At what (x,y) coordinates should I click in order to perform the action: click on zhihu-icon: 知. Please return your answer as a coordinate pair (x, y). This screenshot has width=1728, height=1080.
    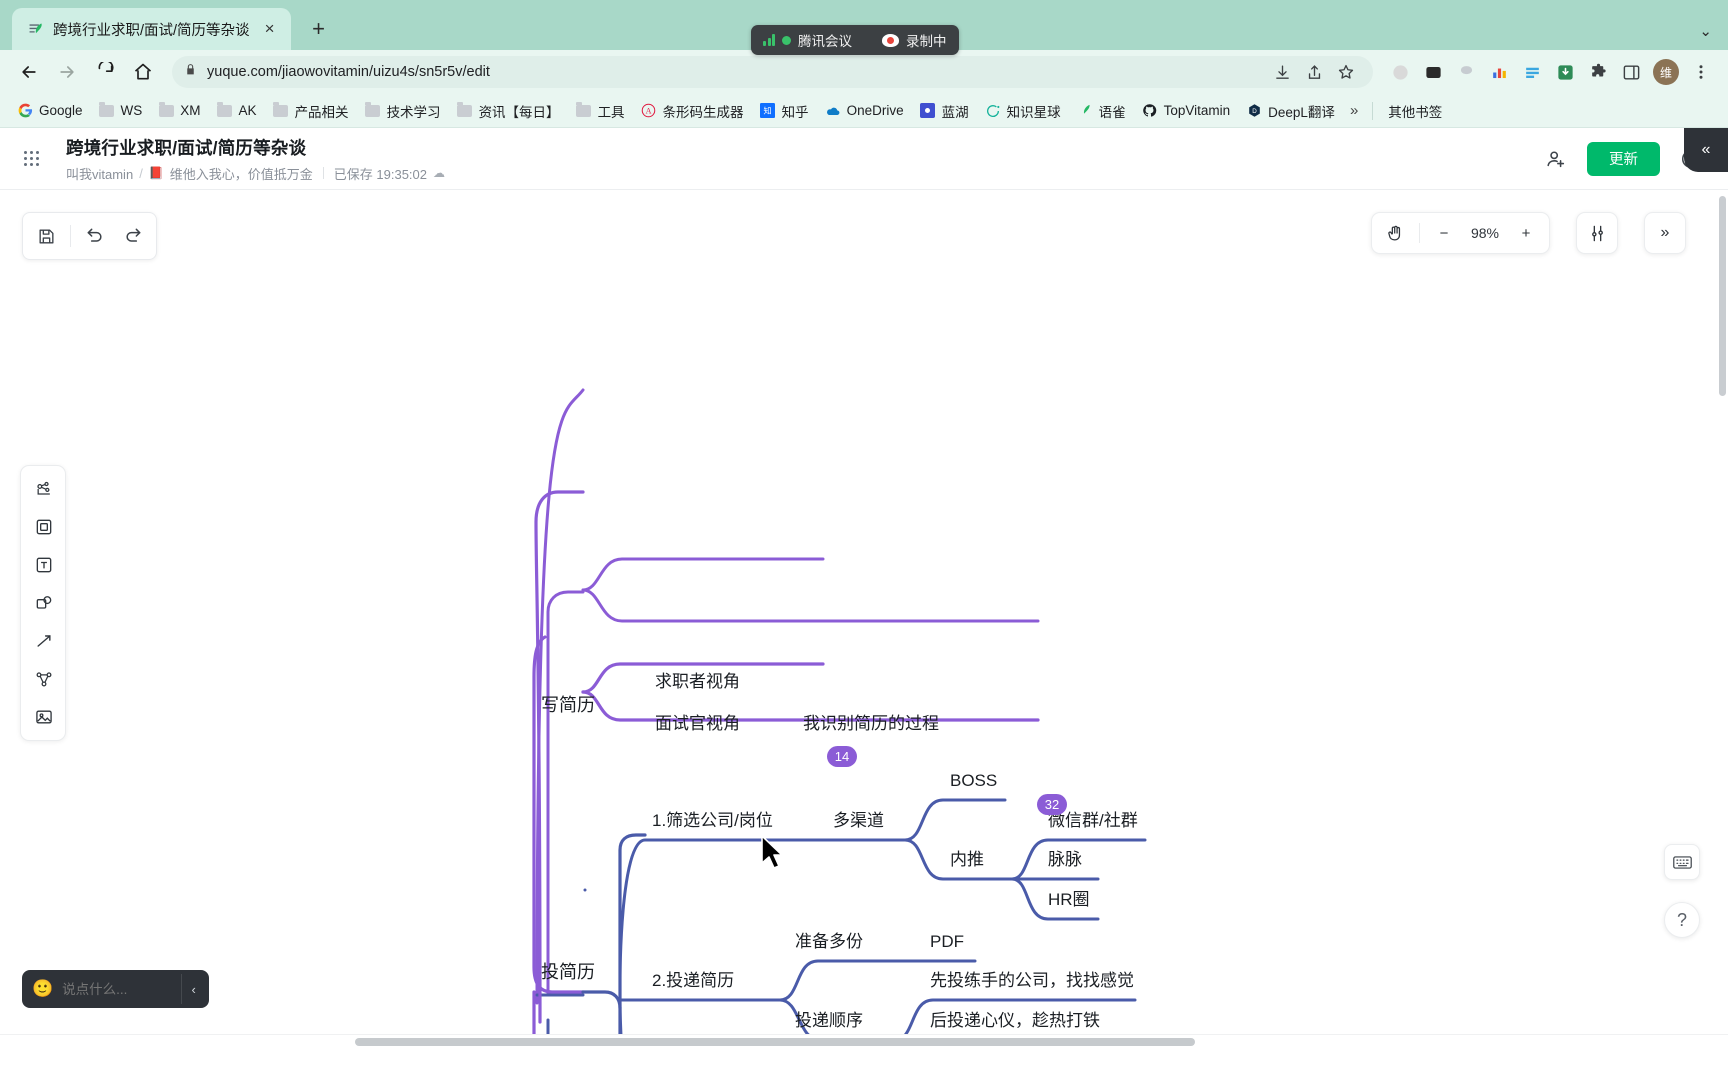
    Looking at the image, I should click on (768, 111).